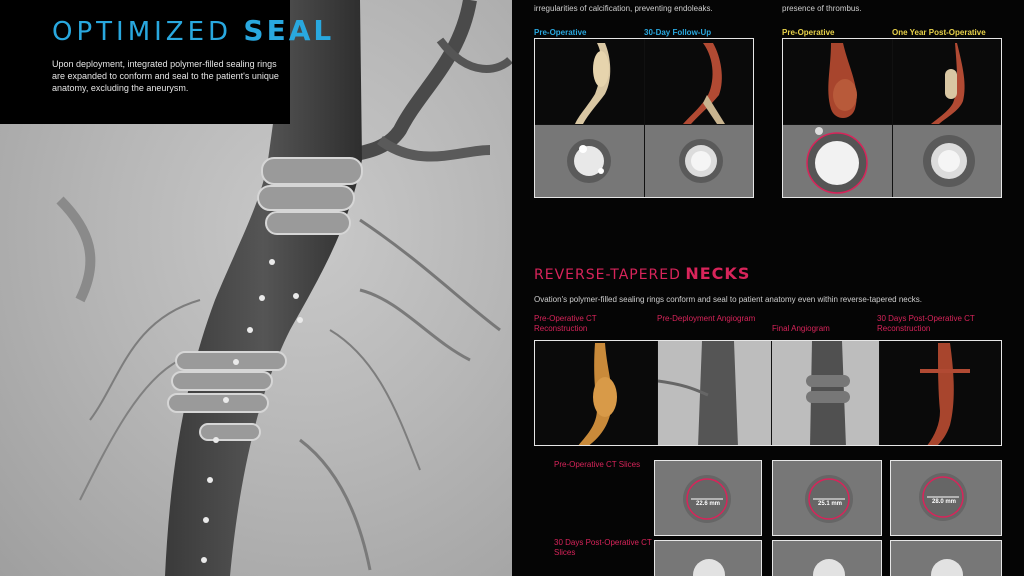 This screenshot has width=1024, height=576. Describe the element at coordinates (837, 161) in the screenshot. I see `case2-pre-slice` at that location.